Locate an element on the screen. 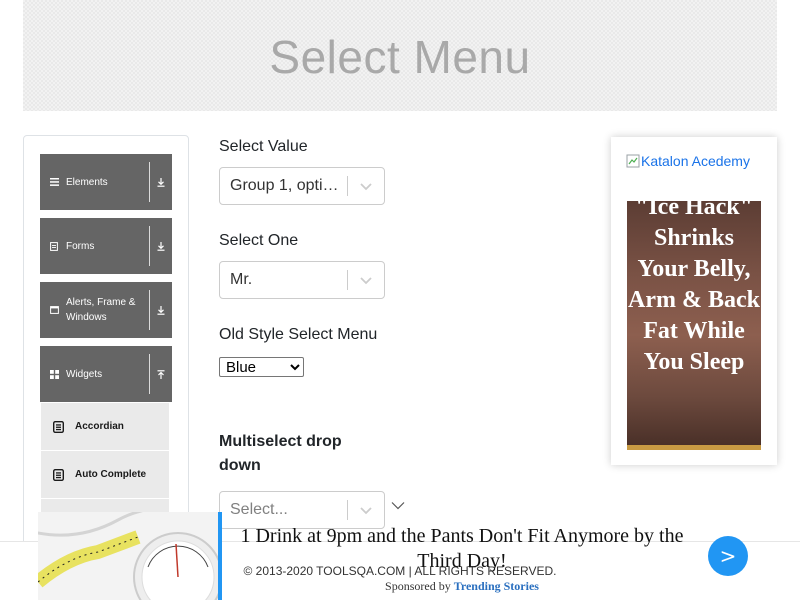 Image resolution: width=800 pixels, height=600 pixels. list-icon is located at coordinates (51, 182).